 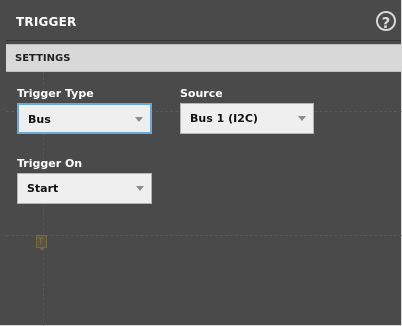 I want to click on trigger-type-label: Trigger Type, so click(x=55, y=93).